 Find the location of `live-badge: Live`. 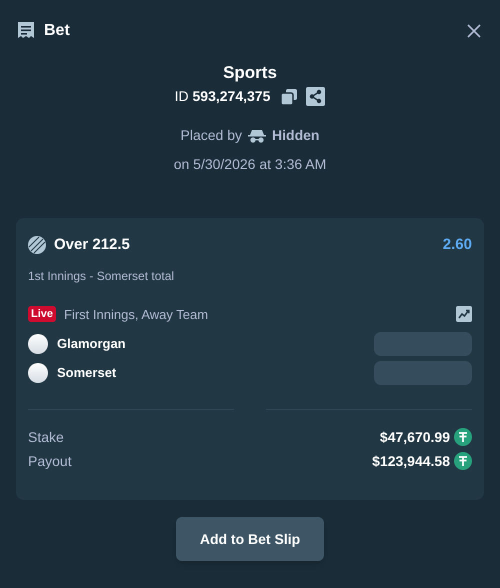

live-badge: Live is located at coordinates (42, 314).